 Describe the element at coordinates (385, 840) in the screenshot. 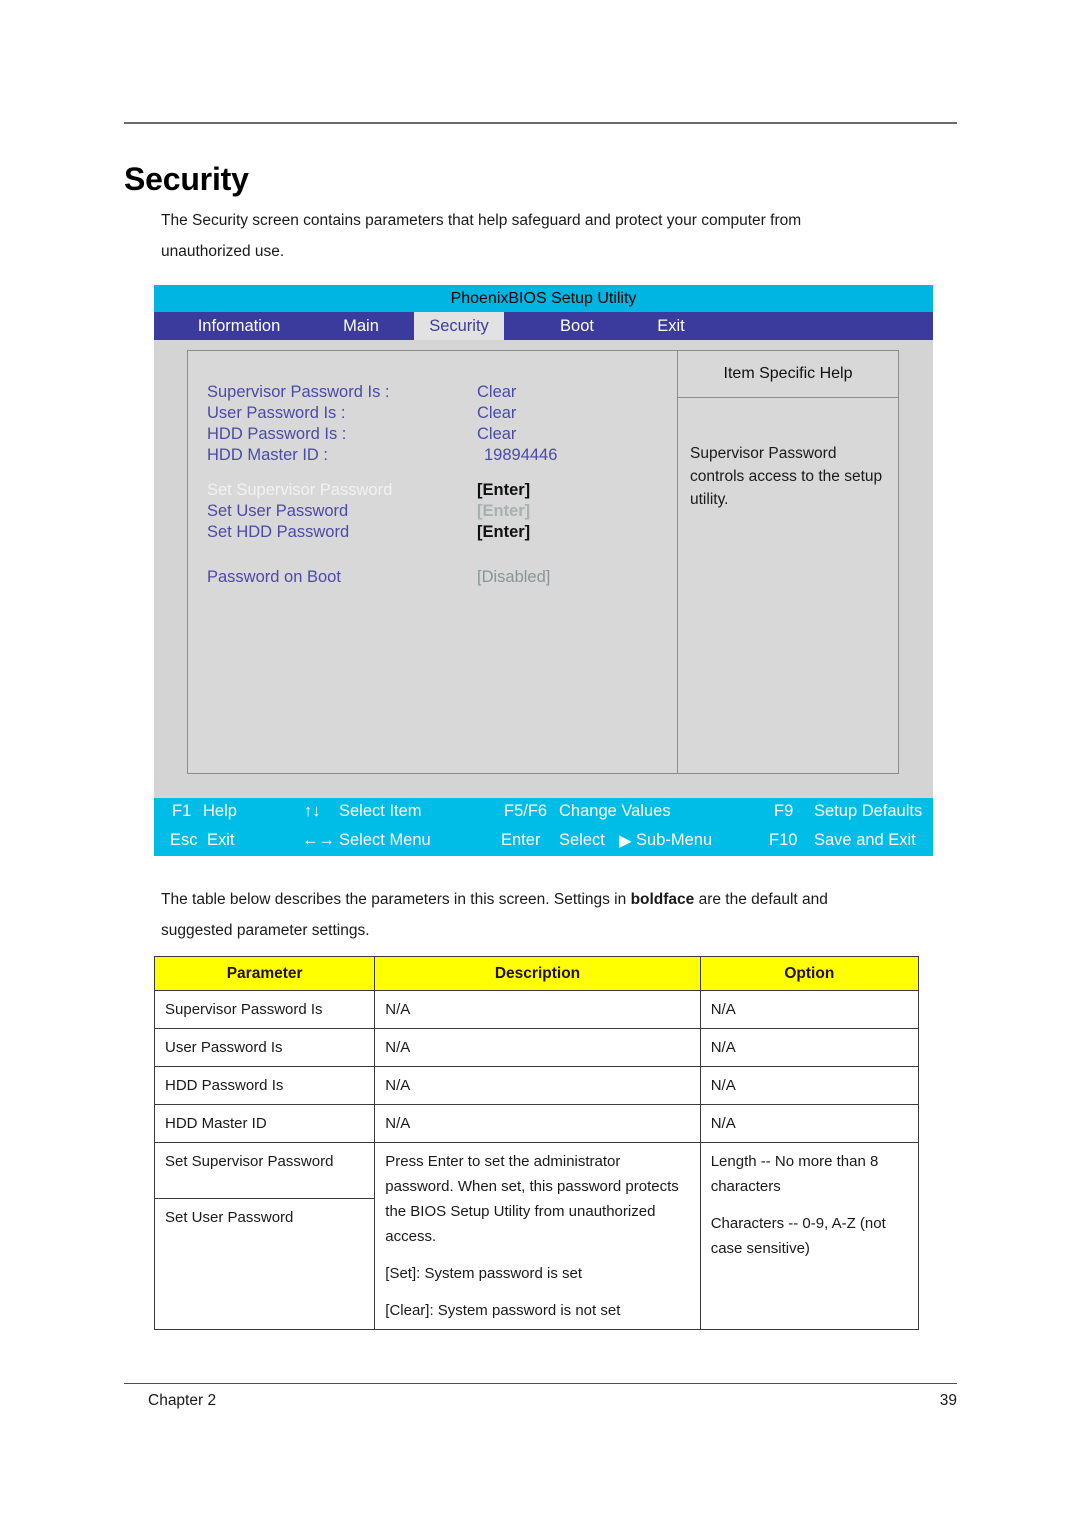

I see `key-select-menu-action: Select Menu` at that location.